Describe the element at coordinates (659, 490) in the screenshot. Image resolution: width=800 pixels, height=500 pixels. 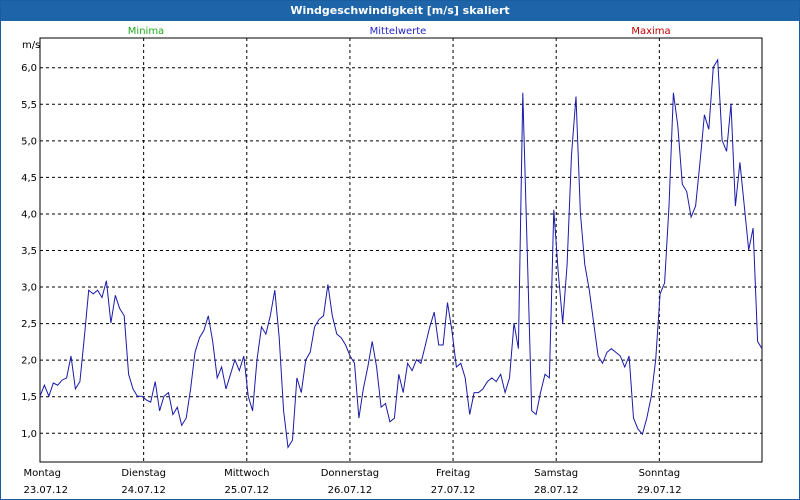
I see `x-tick-date: 29.07.12` at that location.